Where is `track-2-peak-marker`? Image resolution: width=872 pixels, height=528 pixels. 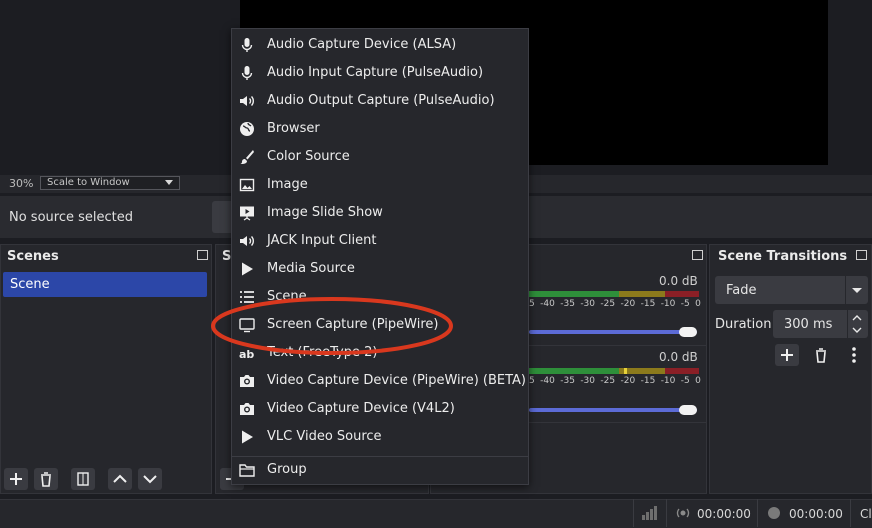
track-2-peak-marker is located at coordinates (625, 371).